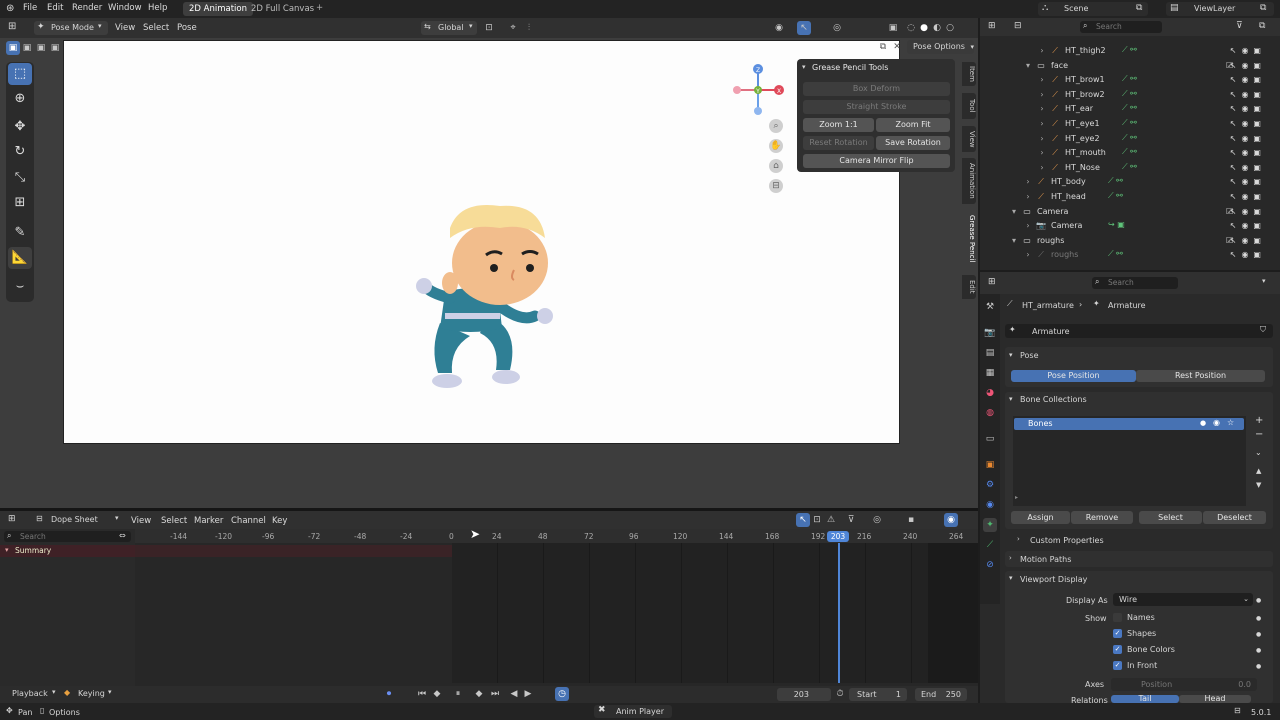  I want to click on snap-target-icon: ⫶, so click(529, 28).